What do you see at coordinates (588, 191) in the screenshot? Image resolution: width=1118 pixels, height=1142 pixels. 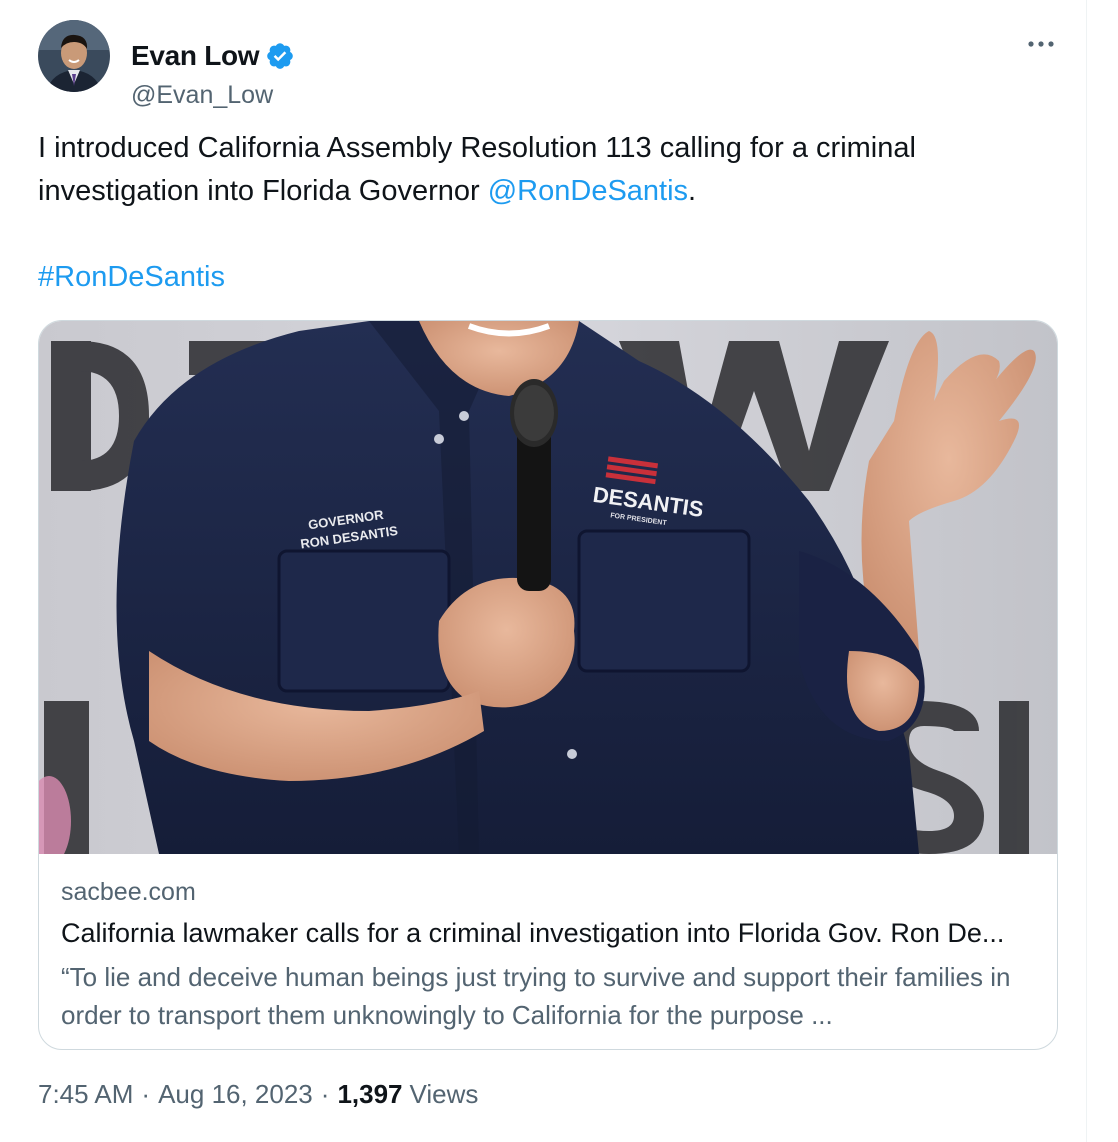 I see `mention-link: @RonDeSantis` at bounding box center [588, 191].